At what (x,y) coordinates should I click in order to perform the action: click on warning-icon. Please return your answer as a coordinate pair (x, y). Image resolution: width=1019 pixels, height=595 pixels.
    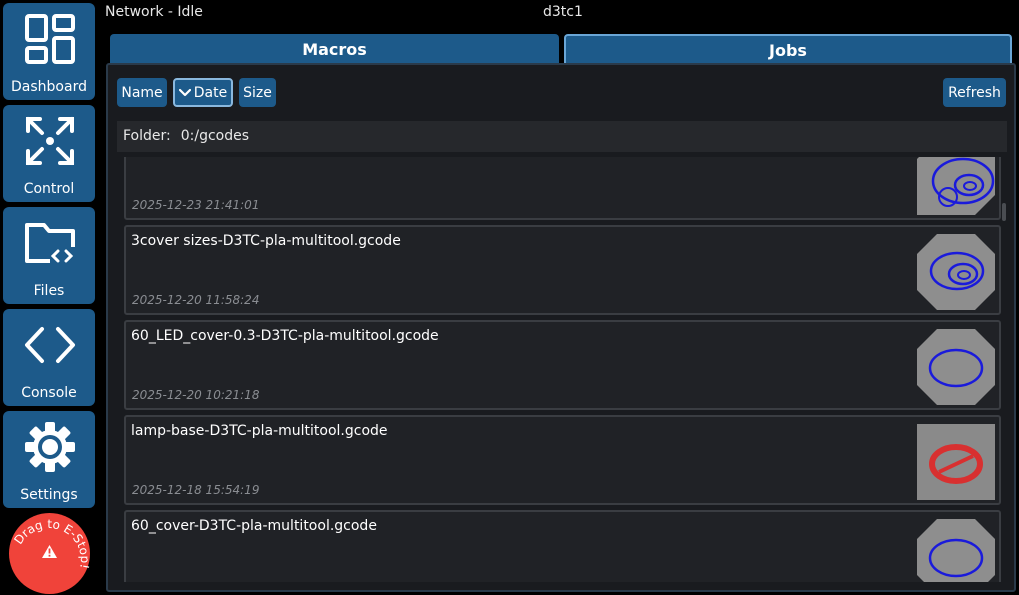
    Looking at the image, I should click on (49, 551).